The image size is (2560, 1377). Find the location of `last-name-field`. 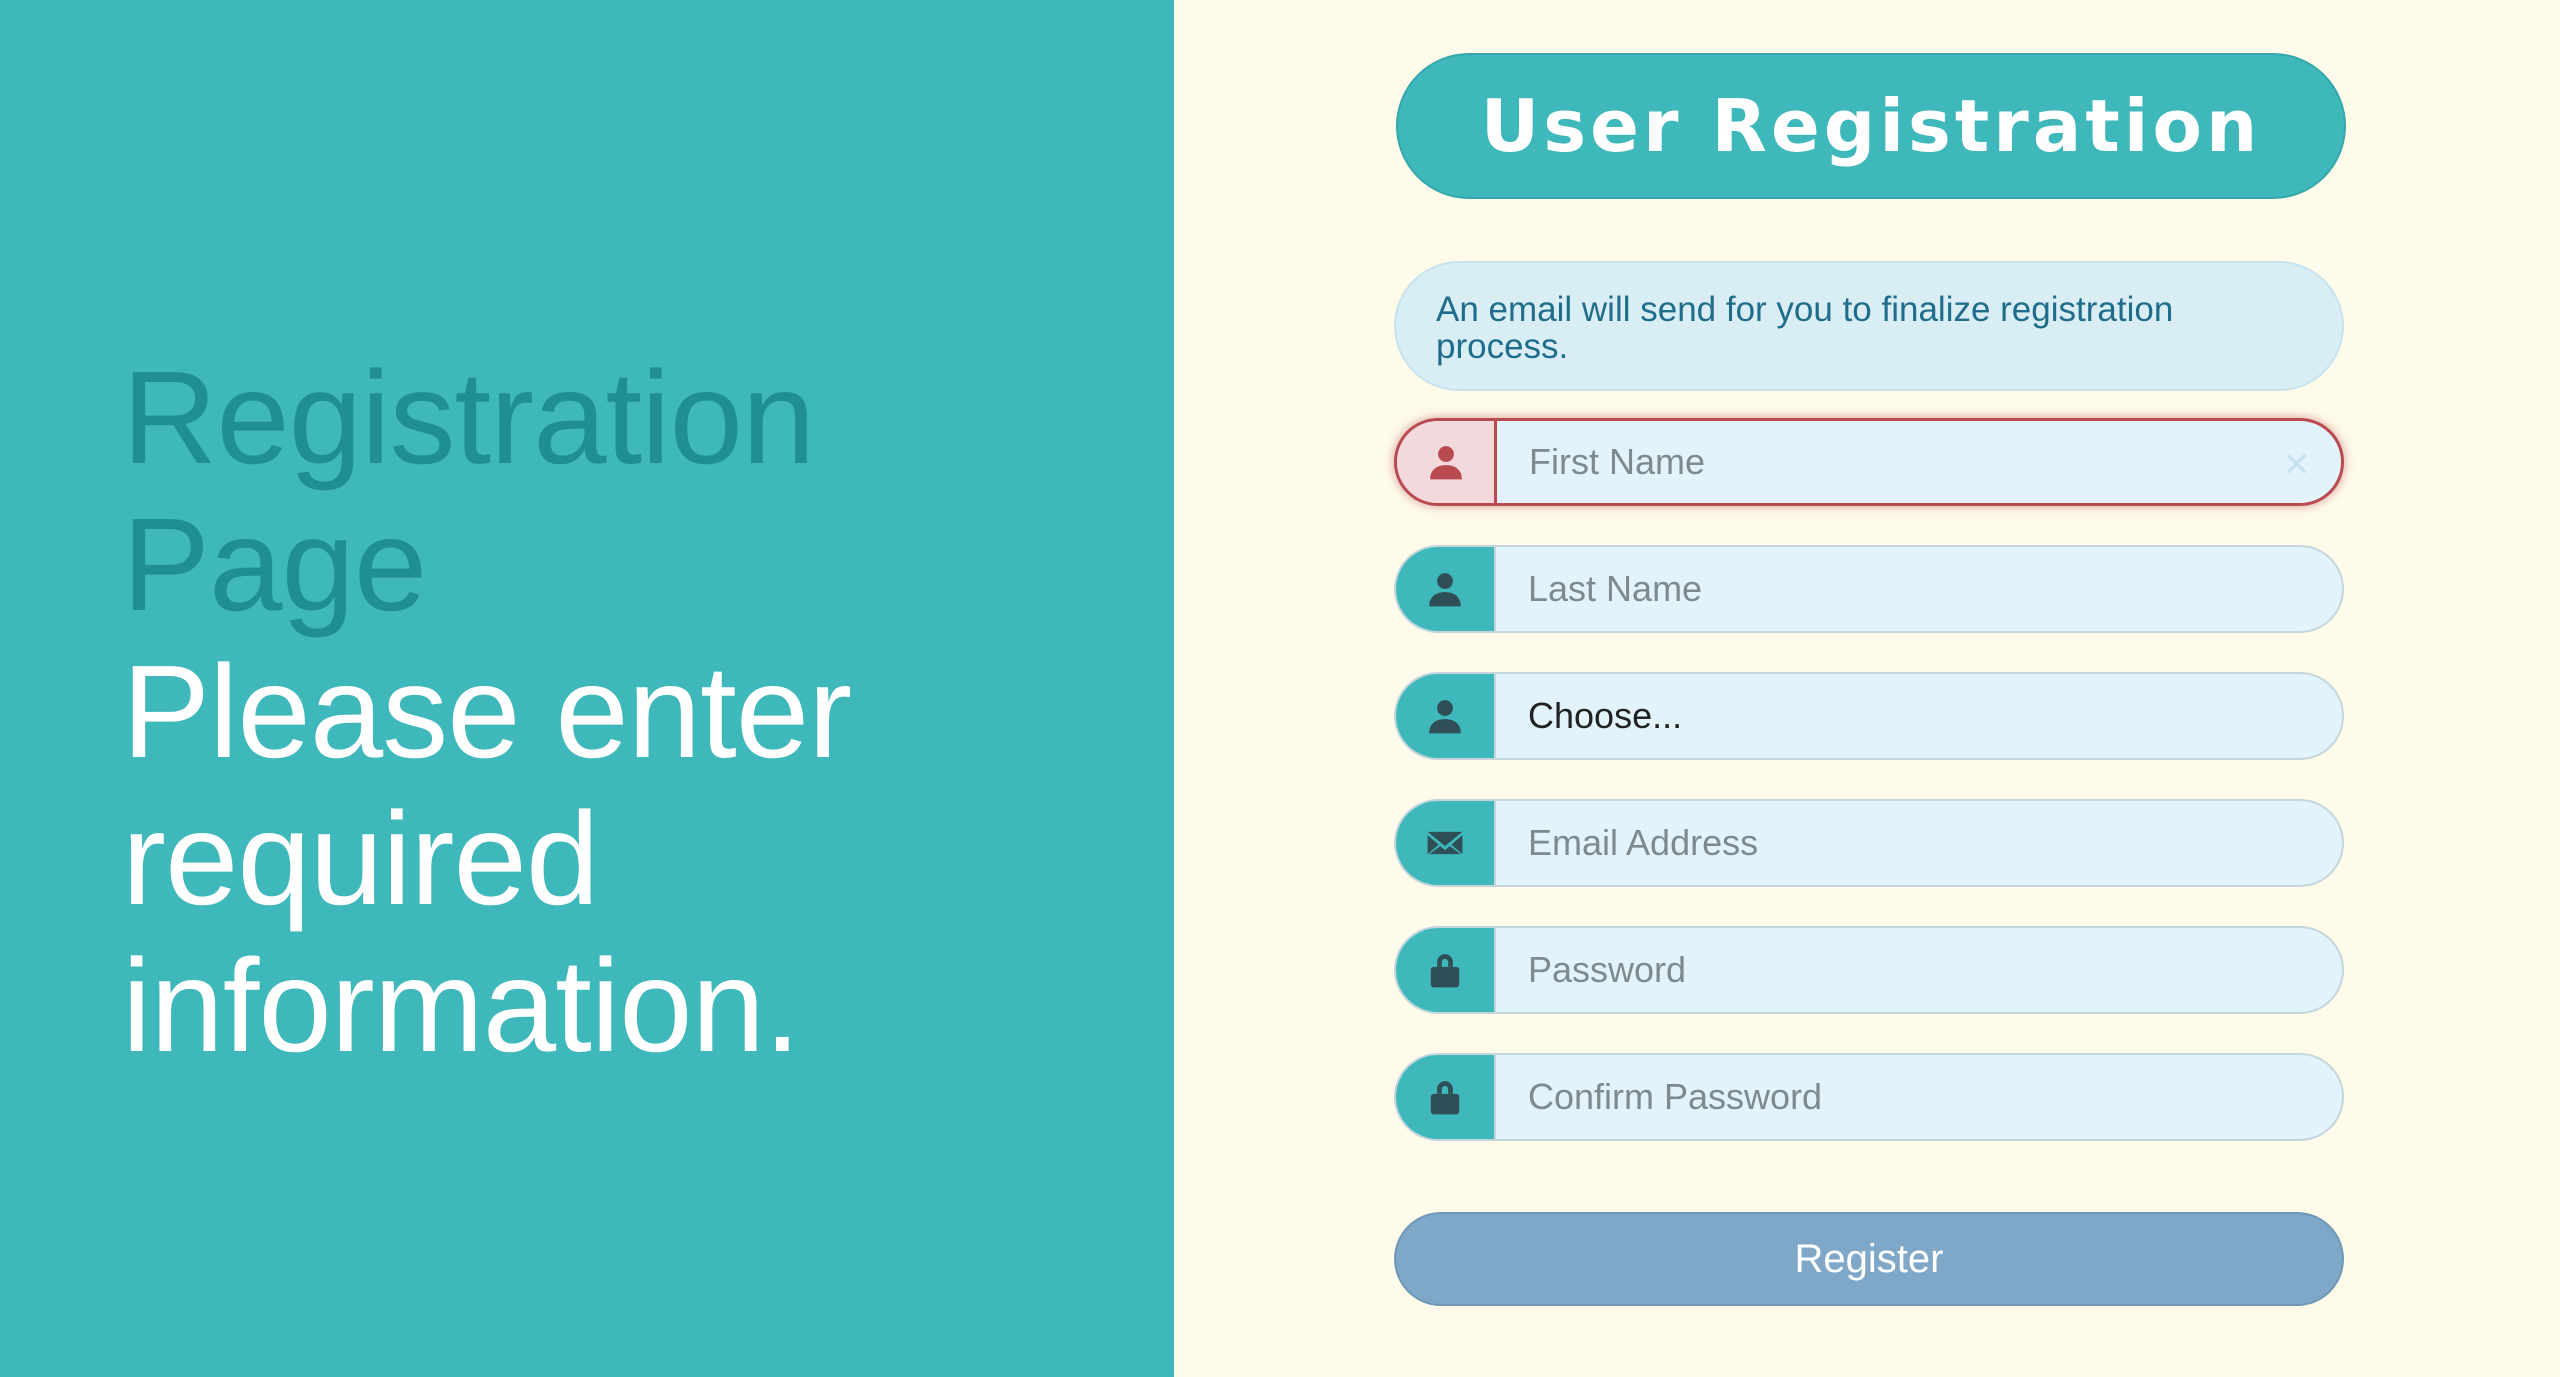

last-name-field is located at coordinates (1869, 589).